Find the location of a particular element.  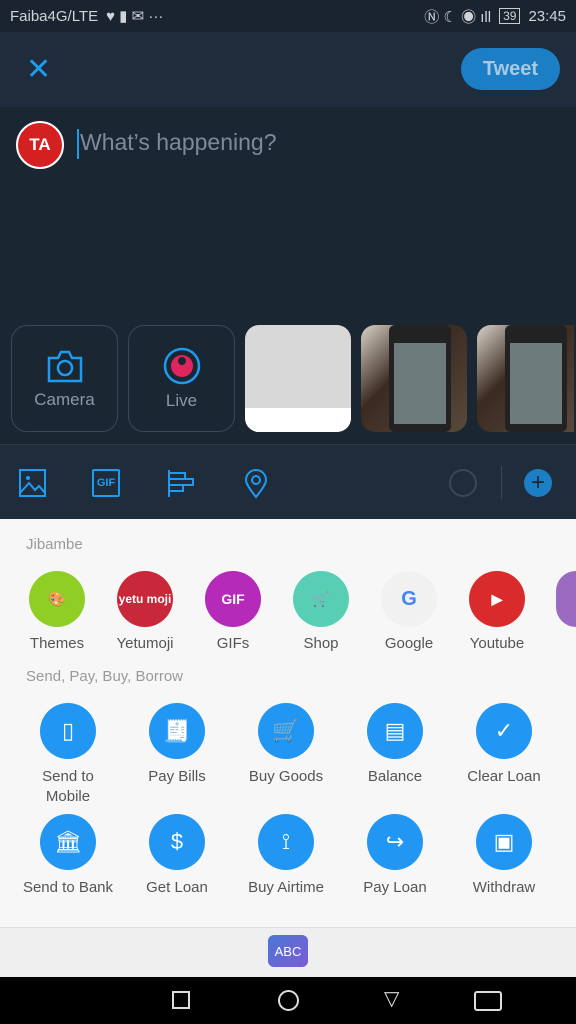

google-icon: G is located at coordinates (409, 599).